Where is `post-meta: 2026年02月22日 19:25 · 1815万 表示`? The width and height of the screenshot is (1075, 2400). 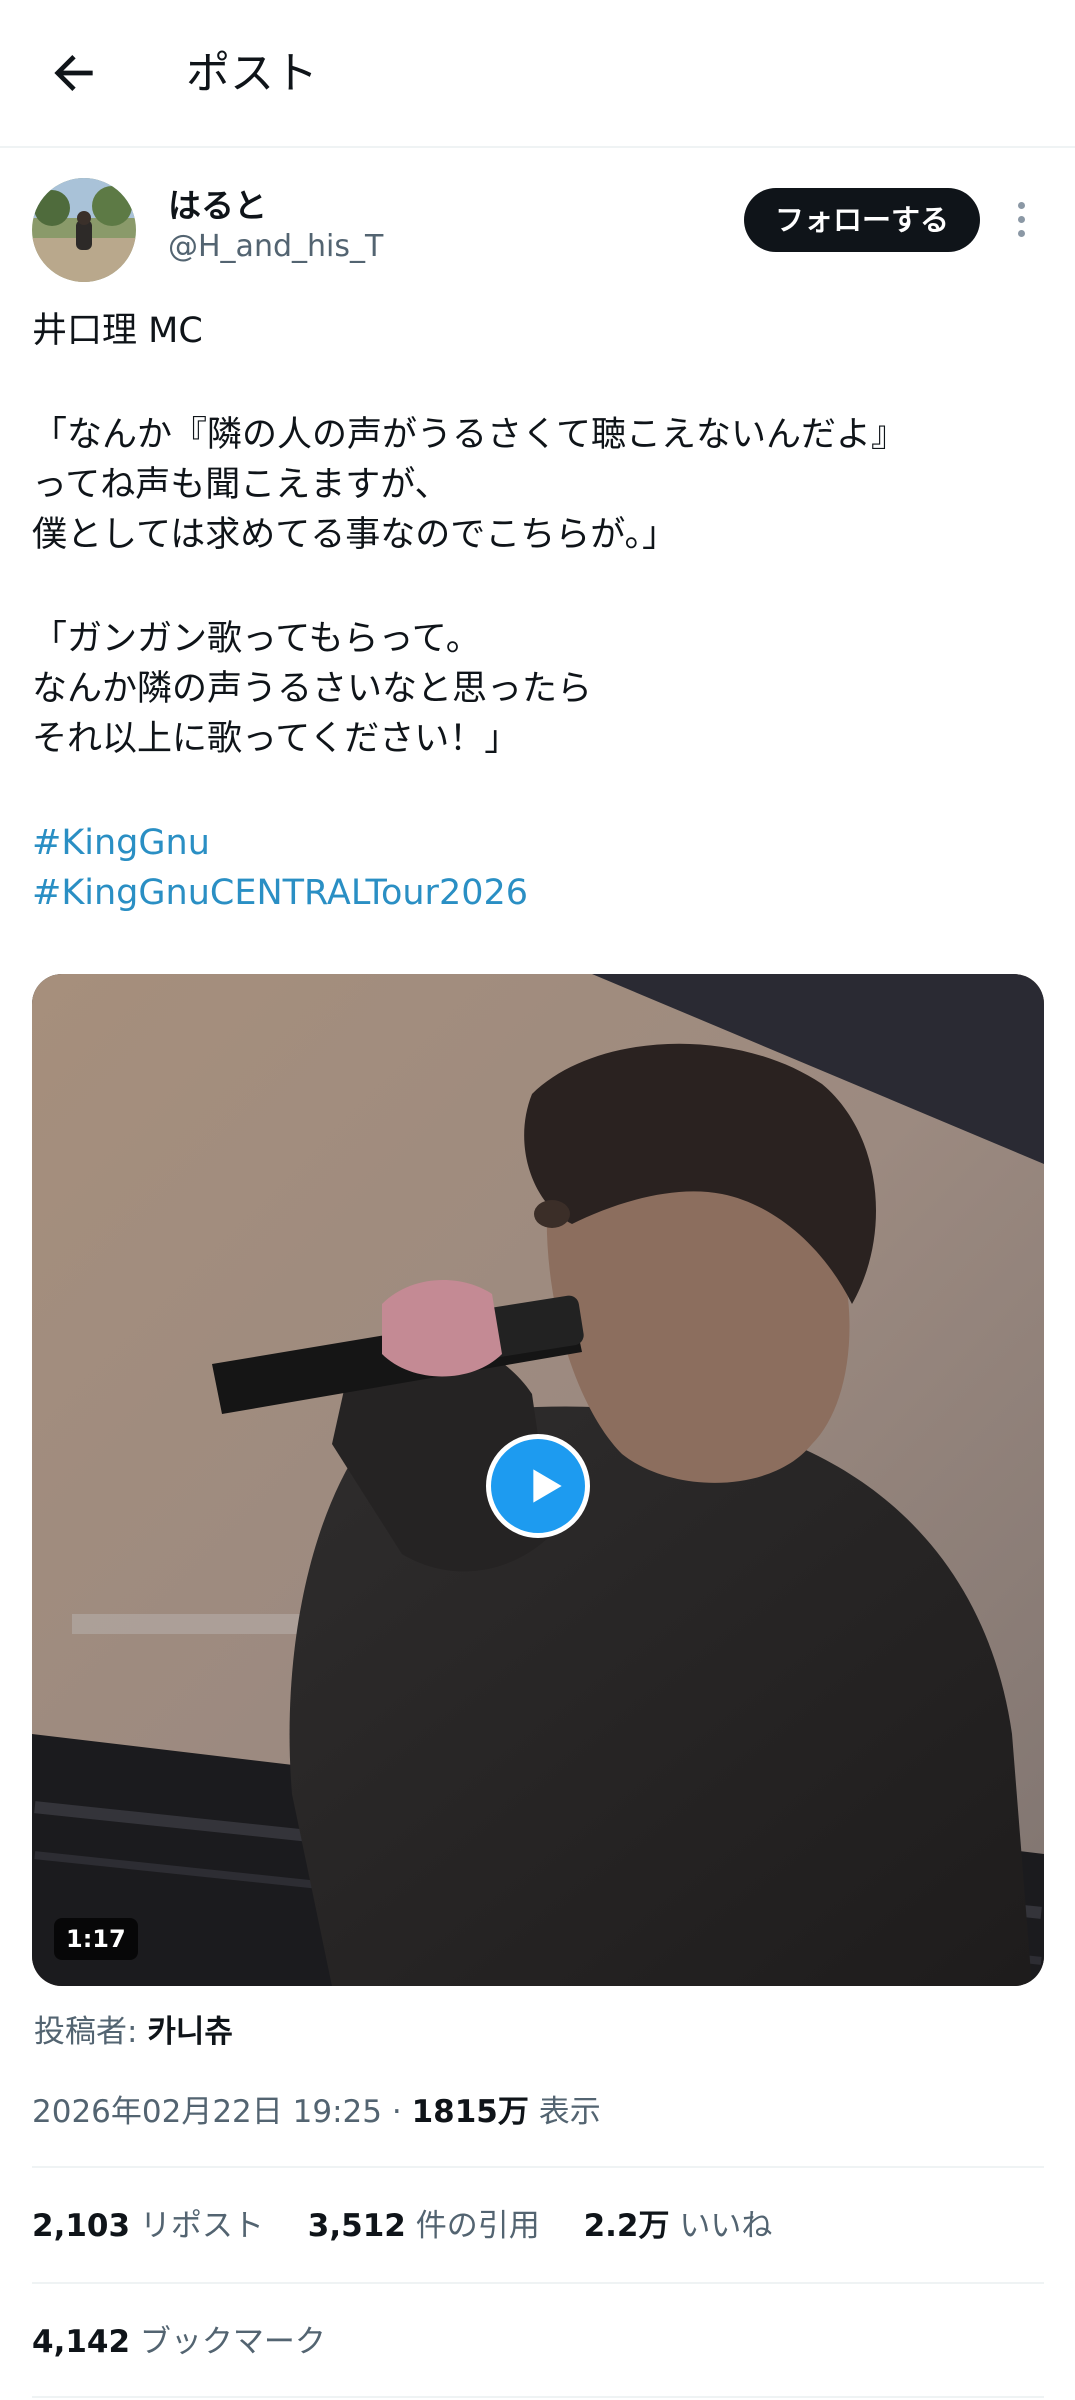 post-meta: 2026年02月22日 19:25 · 1815万 表示 is located at coordinates (316, 2112).